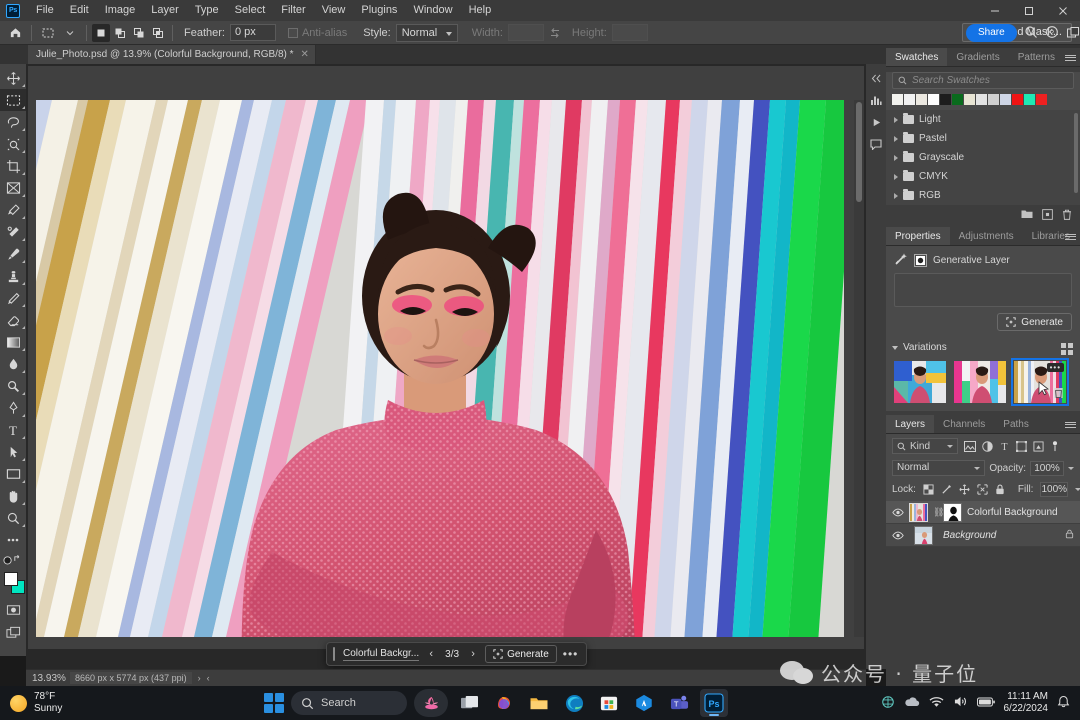 The image size is (1080, 720). Describe the element at coordinates (13, 452) in the screenshot. I see `path-selection-tool` at that location.